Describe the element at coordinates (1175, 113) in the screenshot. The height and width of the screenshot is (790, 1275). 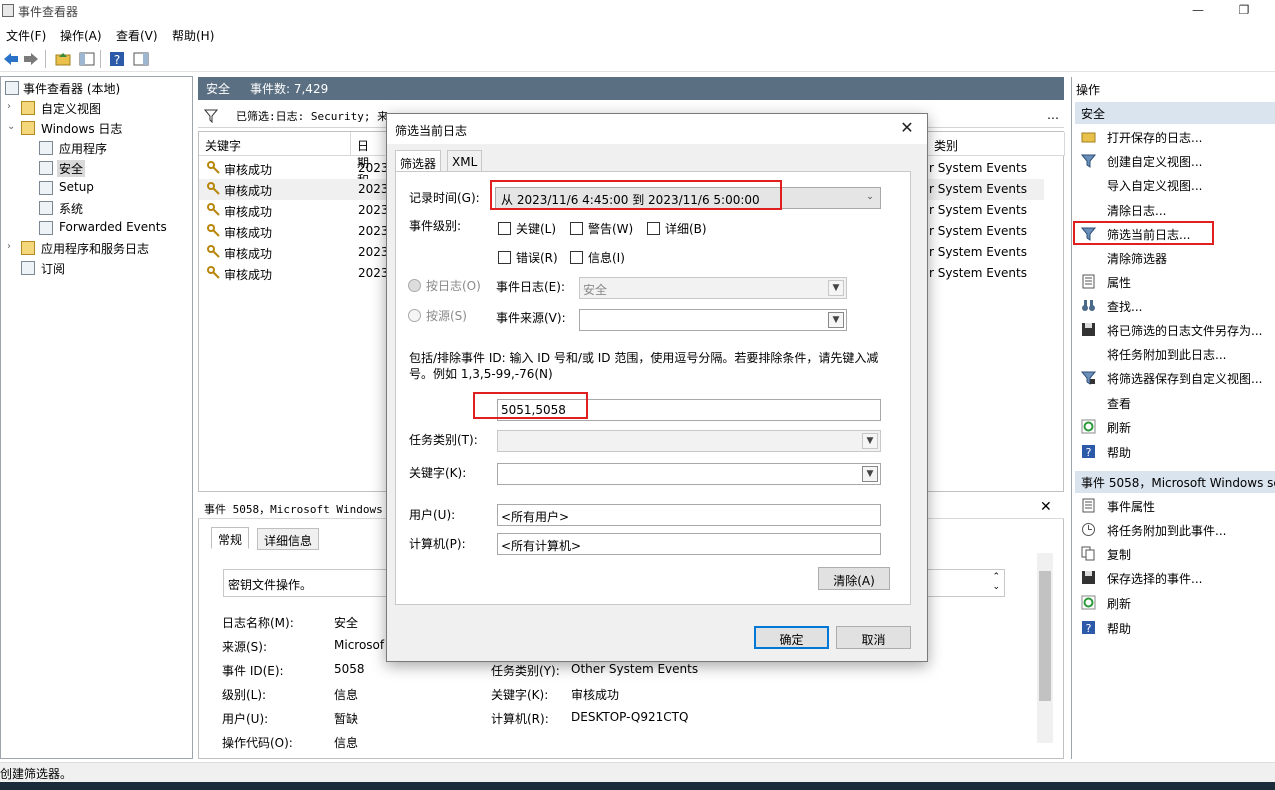
I see `actions-section-security: 安全` at that location.